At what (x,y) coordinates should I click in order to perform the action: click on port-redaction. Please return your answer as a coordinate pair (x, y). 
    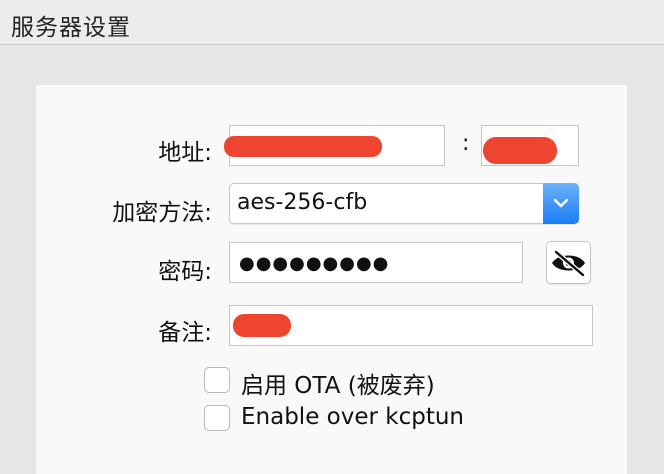
    Looking at the image, I should click on (520, 150).